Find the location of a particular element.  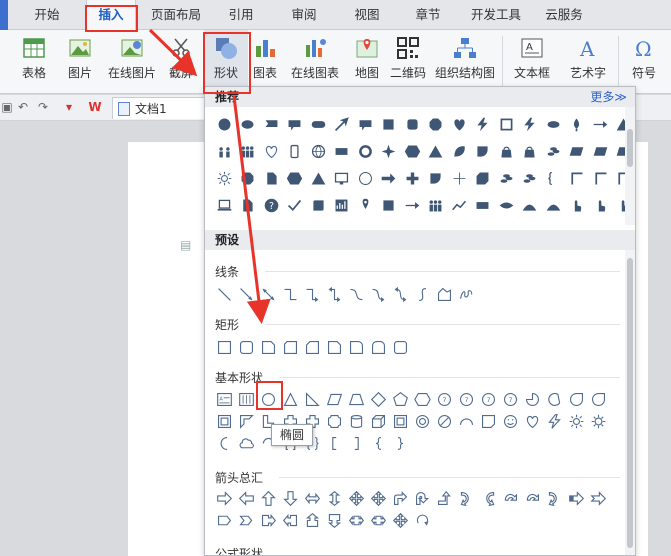

recommended-dropF-icon is located at coordinates (577, 124).